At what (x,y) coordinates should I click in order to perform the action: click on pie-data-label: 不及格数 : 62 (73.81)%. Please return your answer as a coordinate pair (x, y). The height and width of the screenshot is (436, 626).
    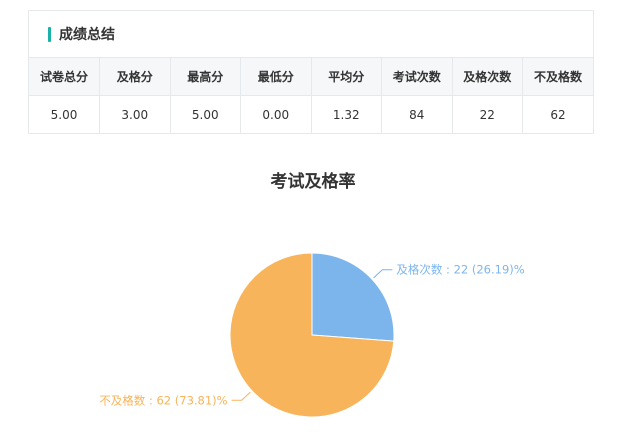
    Looking at the image, I should click on (163, 400).